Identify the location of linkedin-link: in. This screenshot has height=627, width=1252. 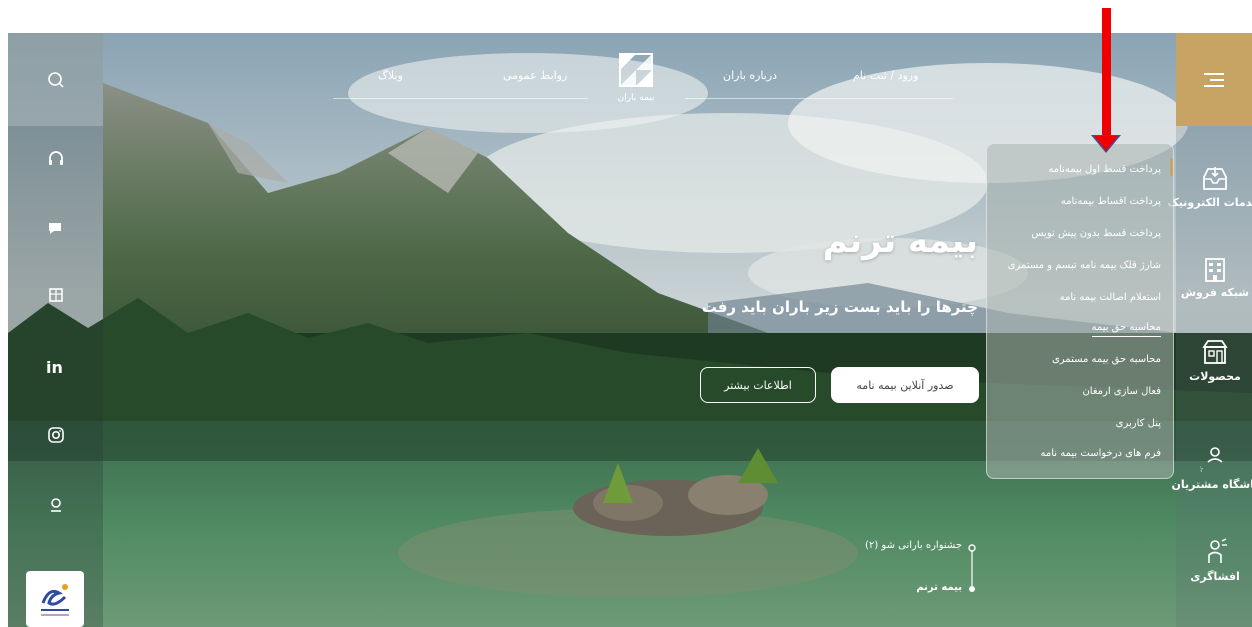
(55, 367).